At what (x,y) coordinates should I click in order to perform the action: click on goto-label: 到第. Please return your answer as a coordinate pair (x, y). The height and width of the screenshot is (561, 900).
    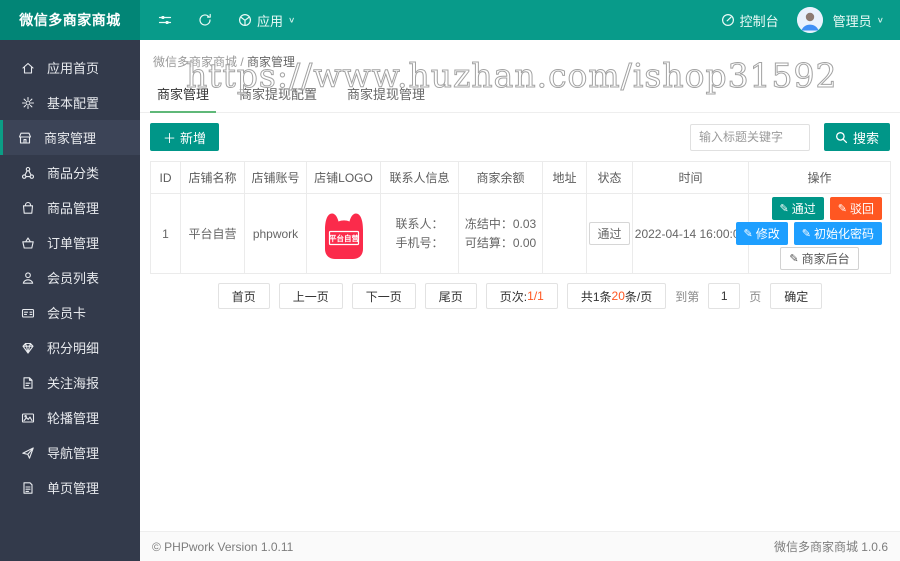
    Looking at the image, I should click on (687, 296).